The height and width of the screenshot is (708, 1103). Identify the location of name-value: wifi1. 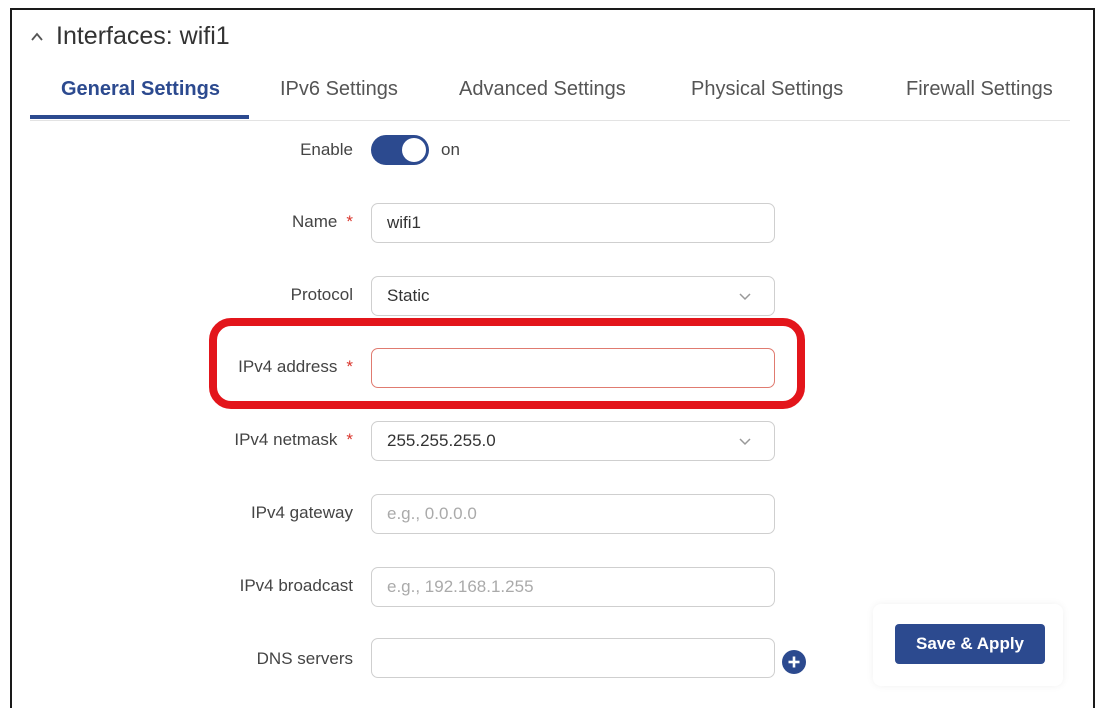
(404, 222).